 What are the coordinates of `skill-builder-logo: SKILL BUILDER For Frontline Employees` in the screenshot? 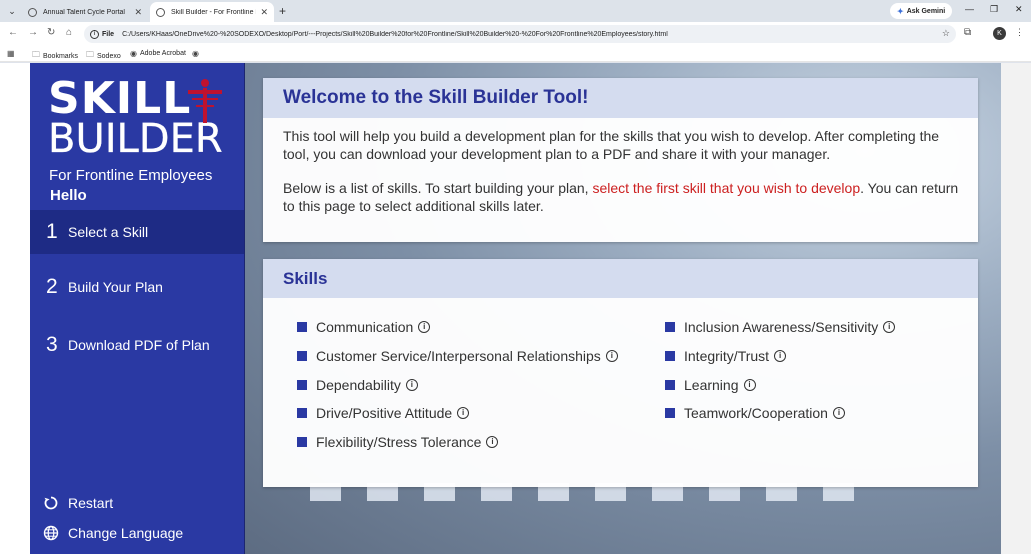 It's located at (138, 130).